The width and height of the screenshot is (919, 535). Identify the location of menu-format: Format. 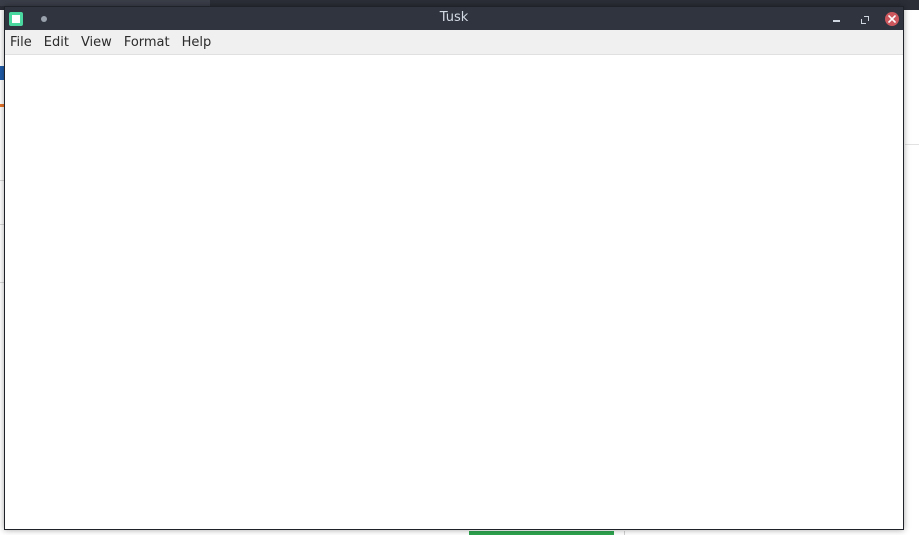
(150, 42).